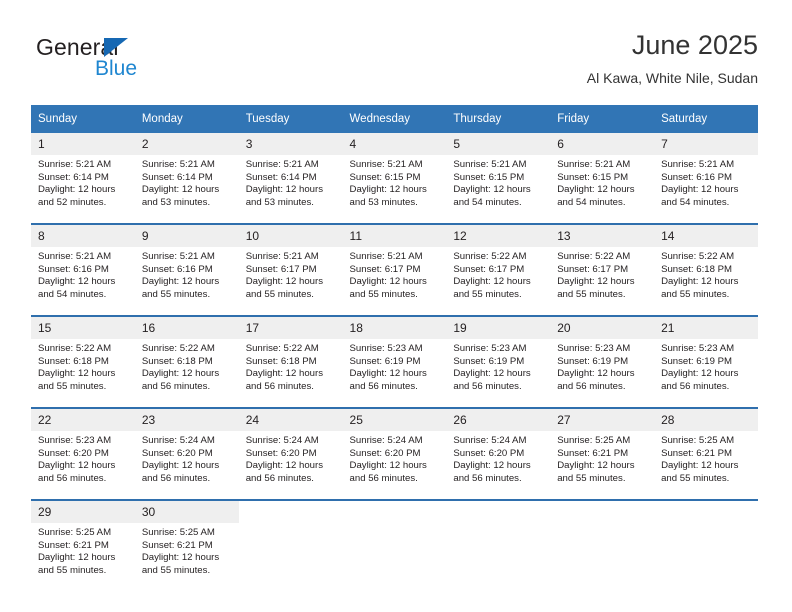  I want to click on day-number: 22, so click(83, 420).